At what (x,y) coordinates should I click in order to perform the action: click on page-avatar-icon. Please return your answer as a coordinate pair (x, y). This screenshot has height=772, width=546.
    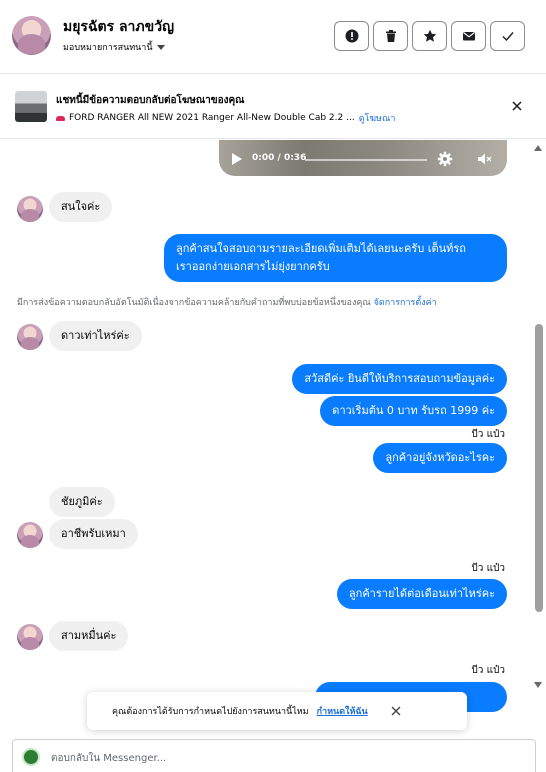
    Looking at the image, I should click on (31, 757).